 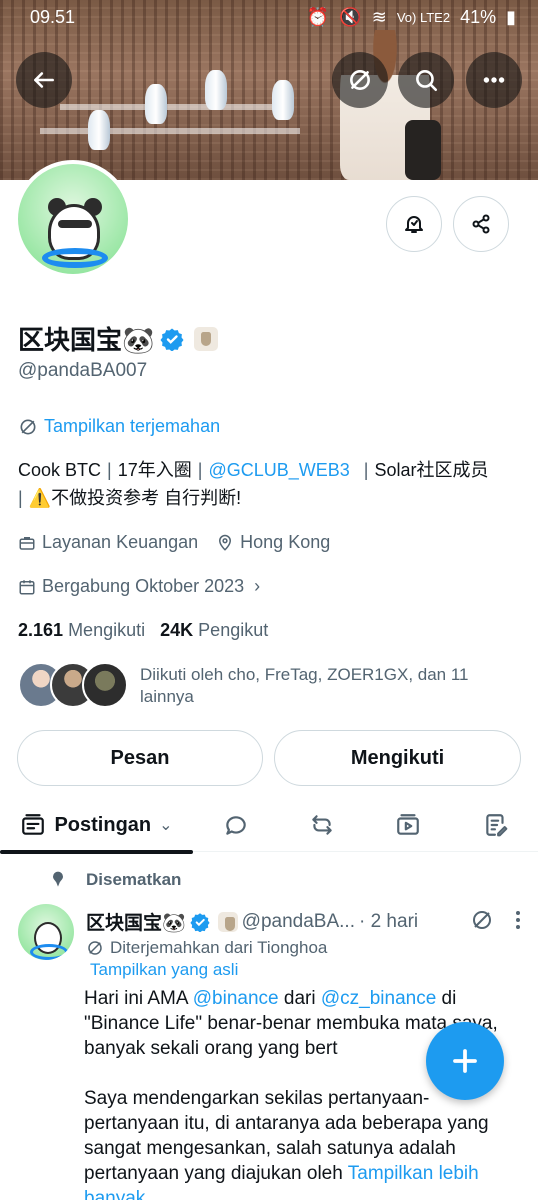 I want to click on network-label: Vo) LTE2, so click(x=423, y=17).